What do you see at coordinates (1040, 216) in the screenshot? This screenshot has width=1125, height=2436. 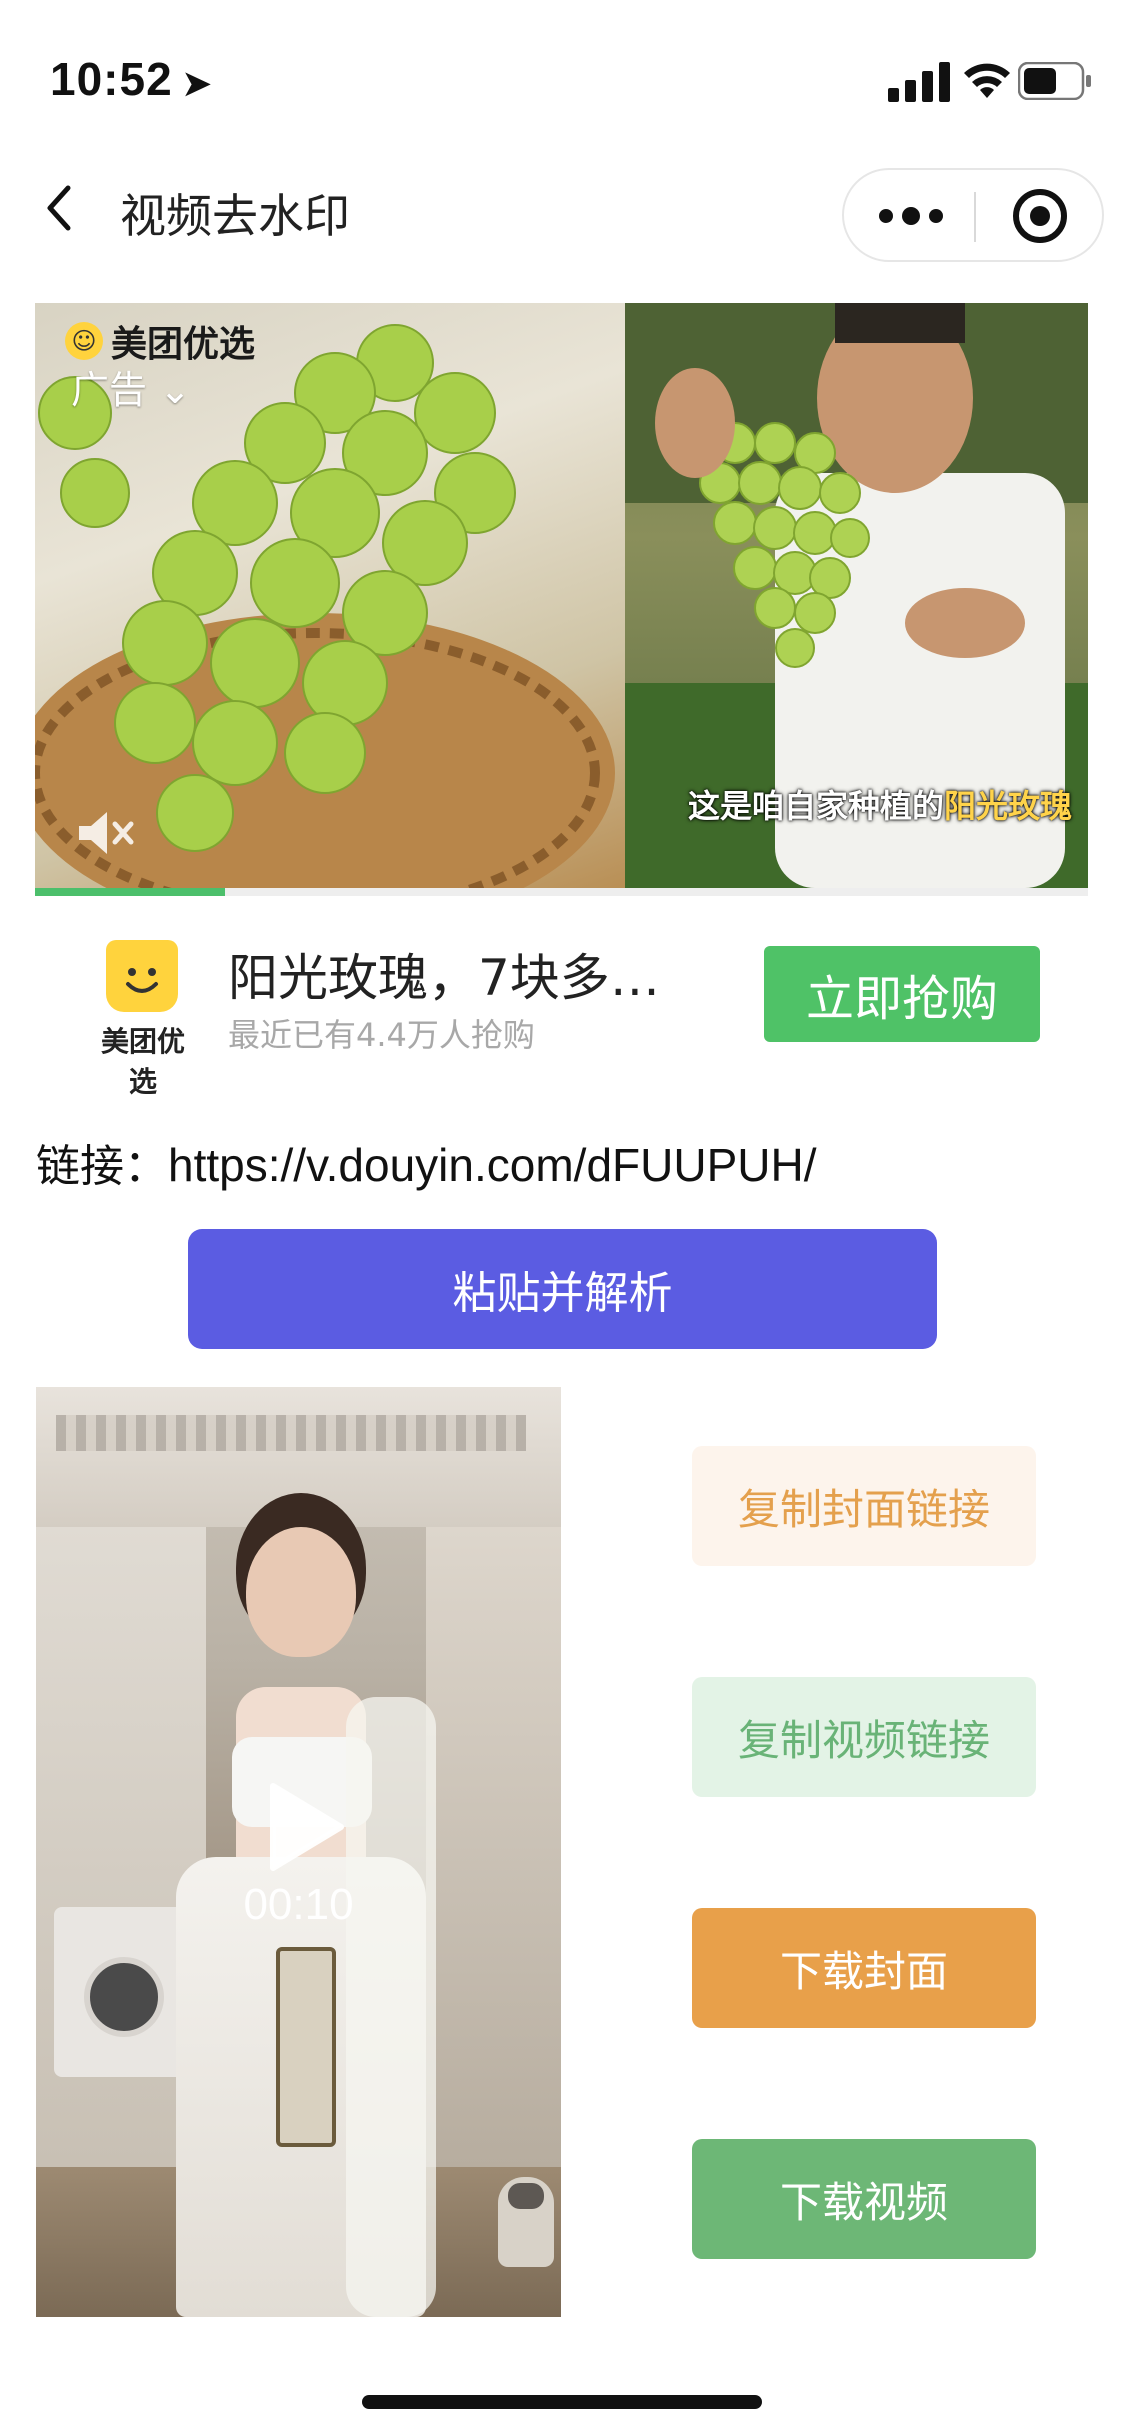 I see `target-circle-icon` at bounding box center [1040, 216].